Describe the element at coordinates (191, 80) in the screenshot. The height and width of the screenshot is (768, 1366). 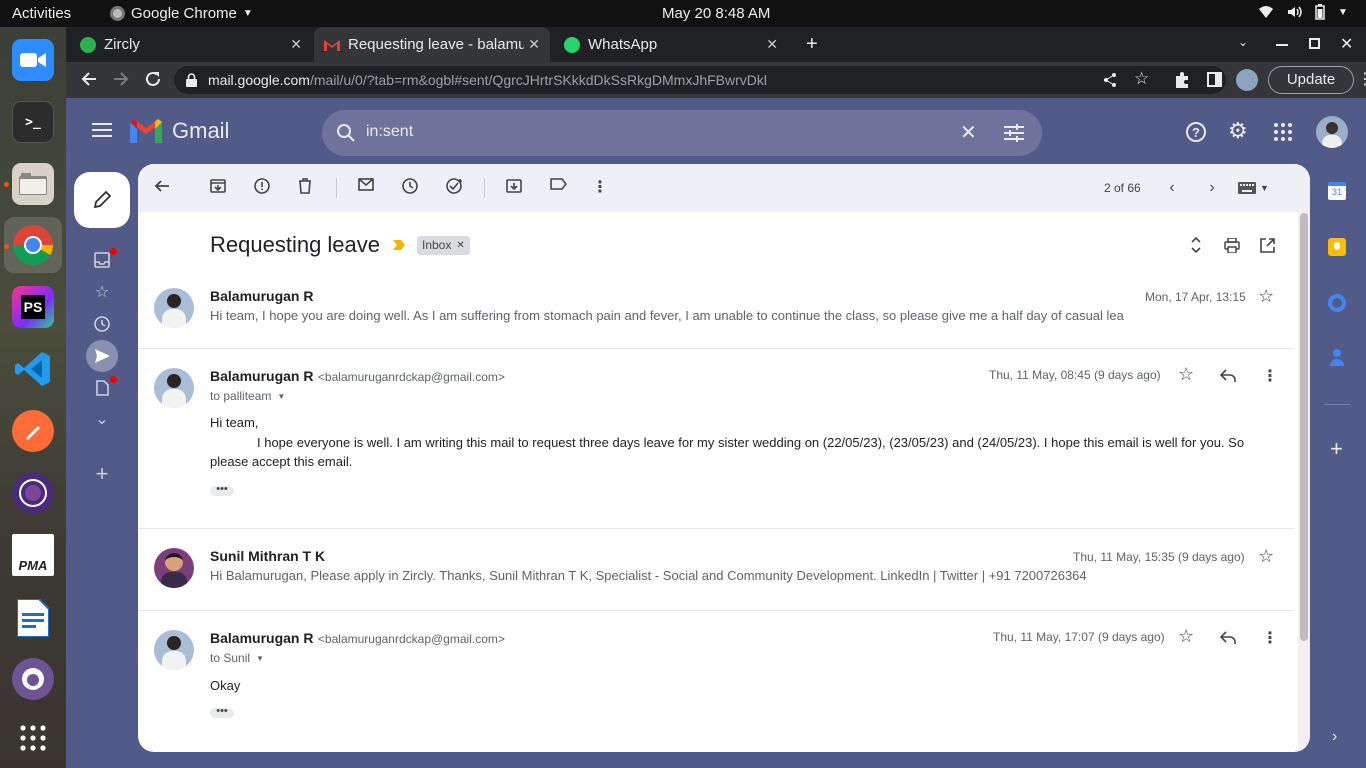
I see `lock-icon` at that location.